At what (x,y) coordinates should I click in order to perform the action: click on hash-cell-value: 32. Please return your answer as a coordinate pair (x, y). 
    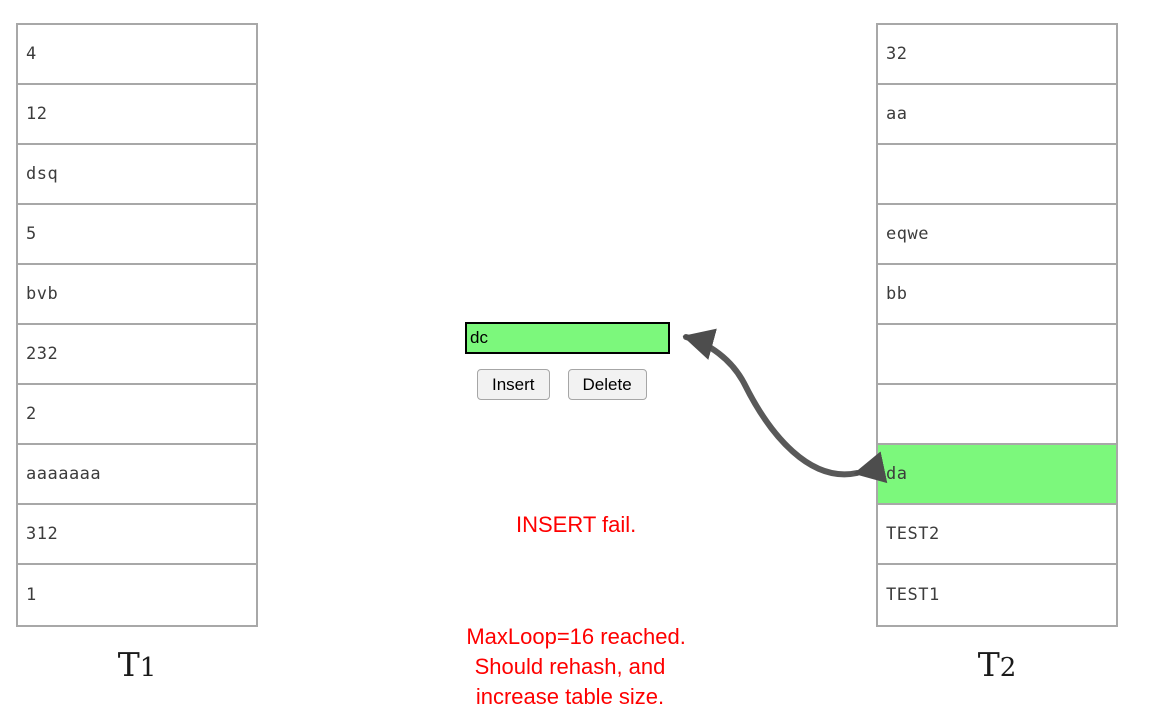
    Looking at the image, I should click on (897, 54).